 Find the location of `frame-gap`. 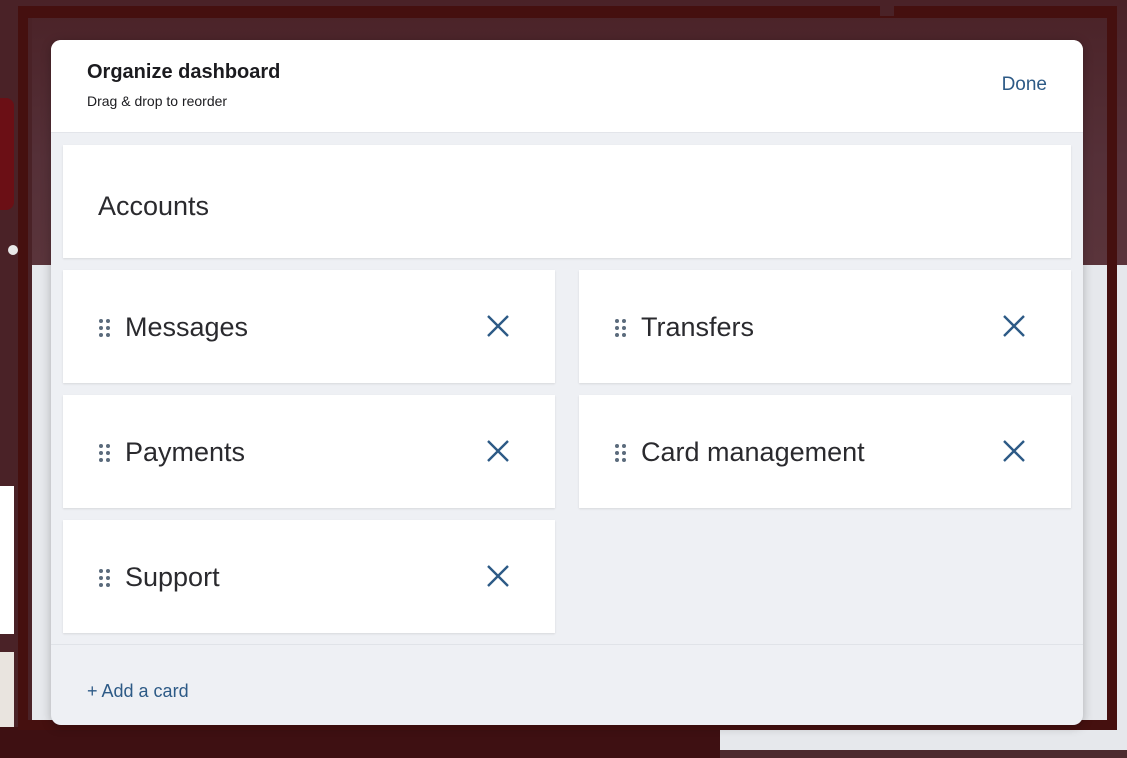

frame-gap is located at coordinates (887, 8).